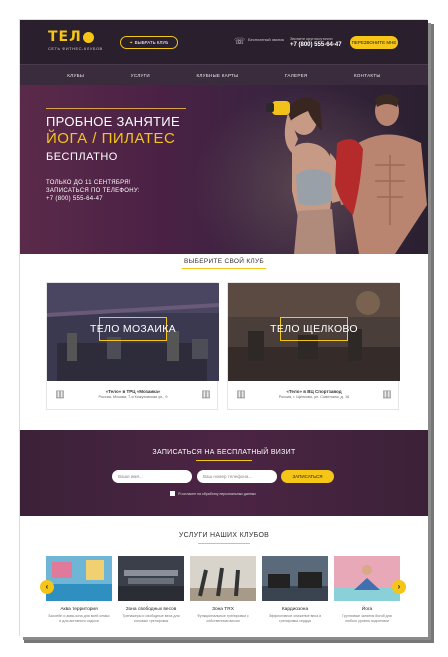 This screenshot has width=448, height=657. Describe the element at coordinates (314, 329) in the screenshot. I see `club-name-shchelkovo: ТЕЛО ЩЕЛКОВО` at that location.